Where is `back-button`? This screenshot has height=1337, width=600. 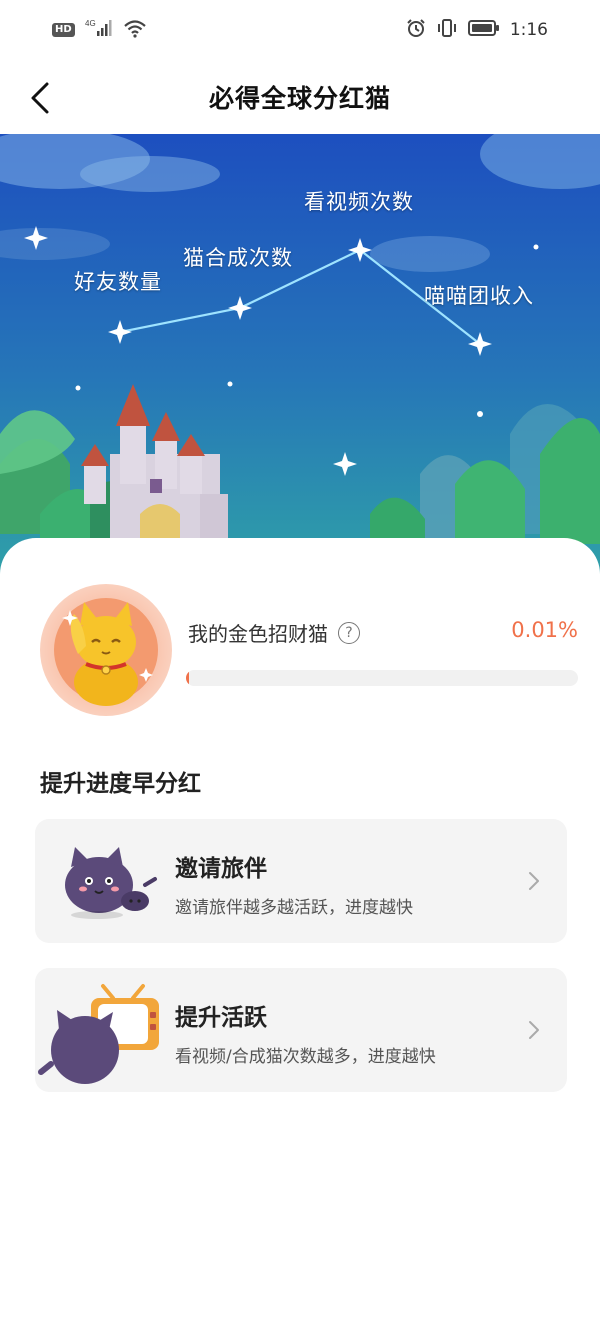
back-button is located at coordinates (40, 98).